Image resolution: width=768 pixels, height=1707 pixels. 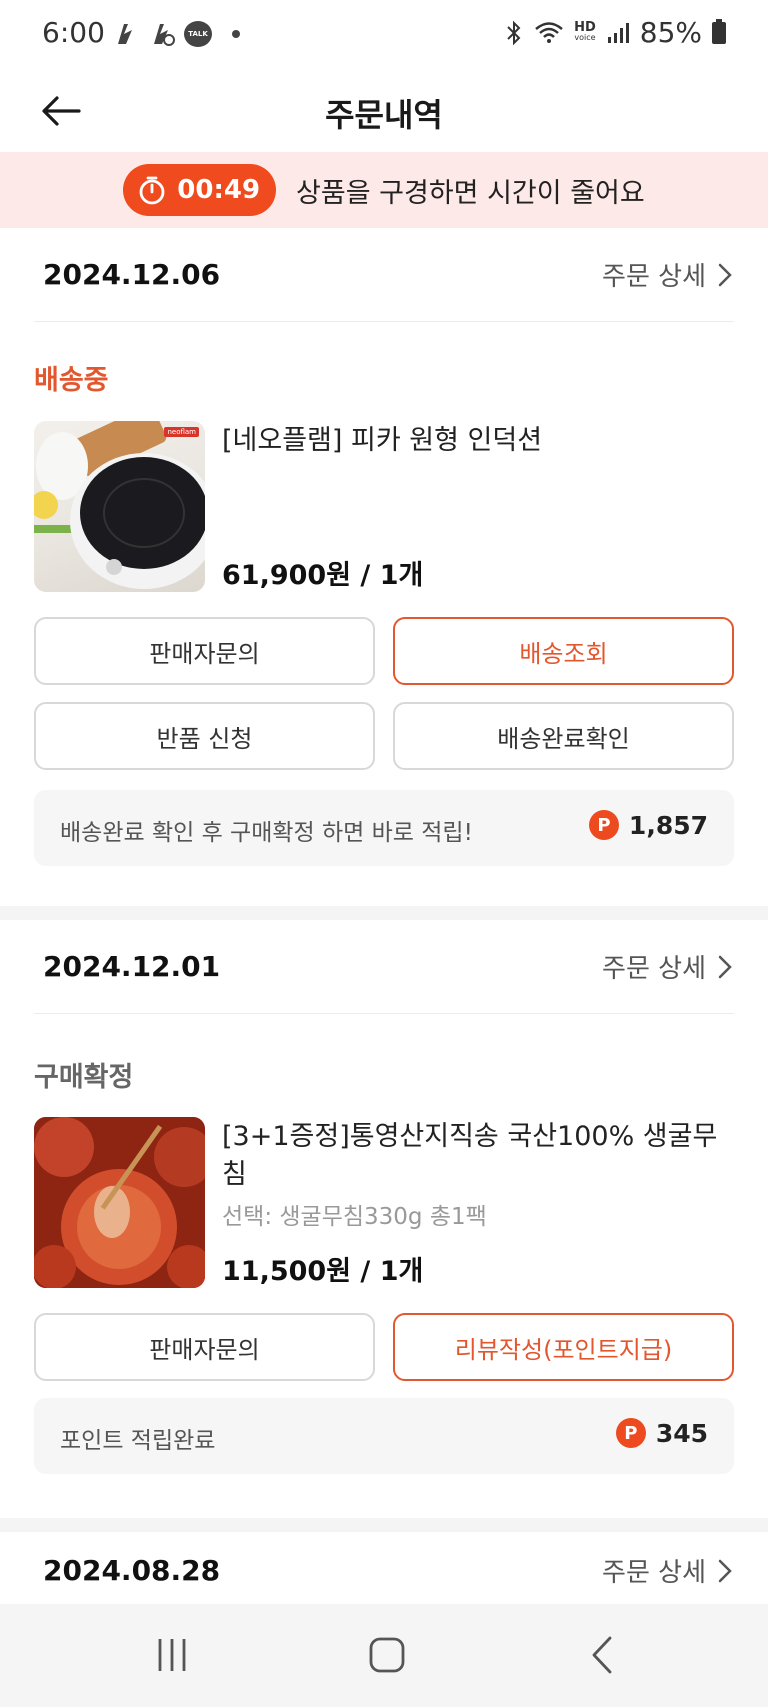 I want to click on hd-voice-icon: HD voice, so click(x=585, y=31).